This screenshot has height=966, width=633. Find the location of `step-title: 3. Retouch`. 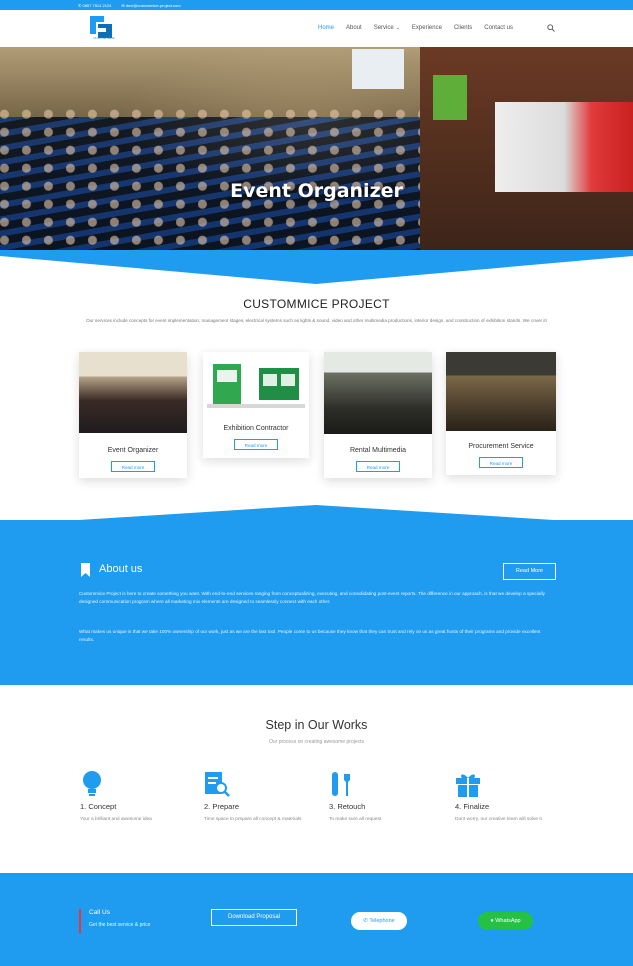

step-title: 3. Retouch is located at coordinates (347, 806).